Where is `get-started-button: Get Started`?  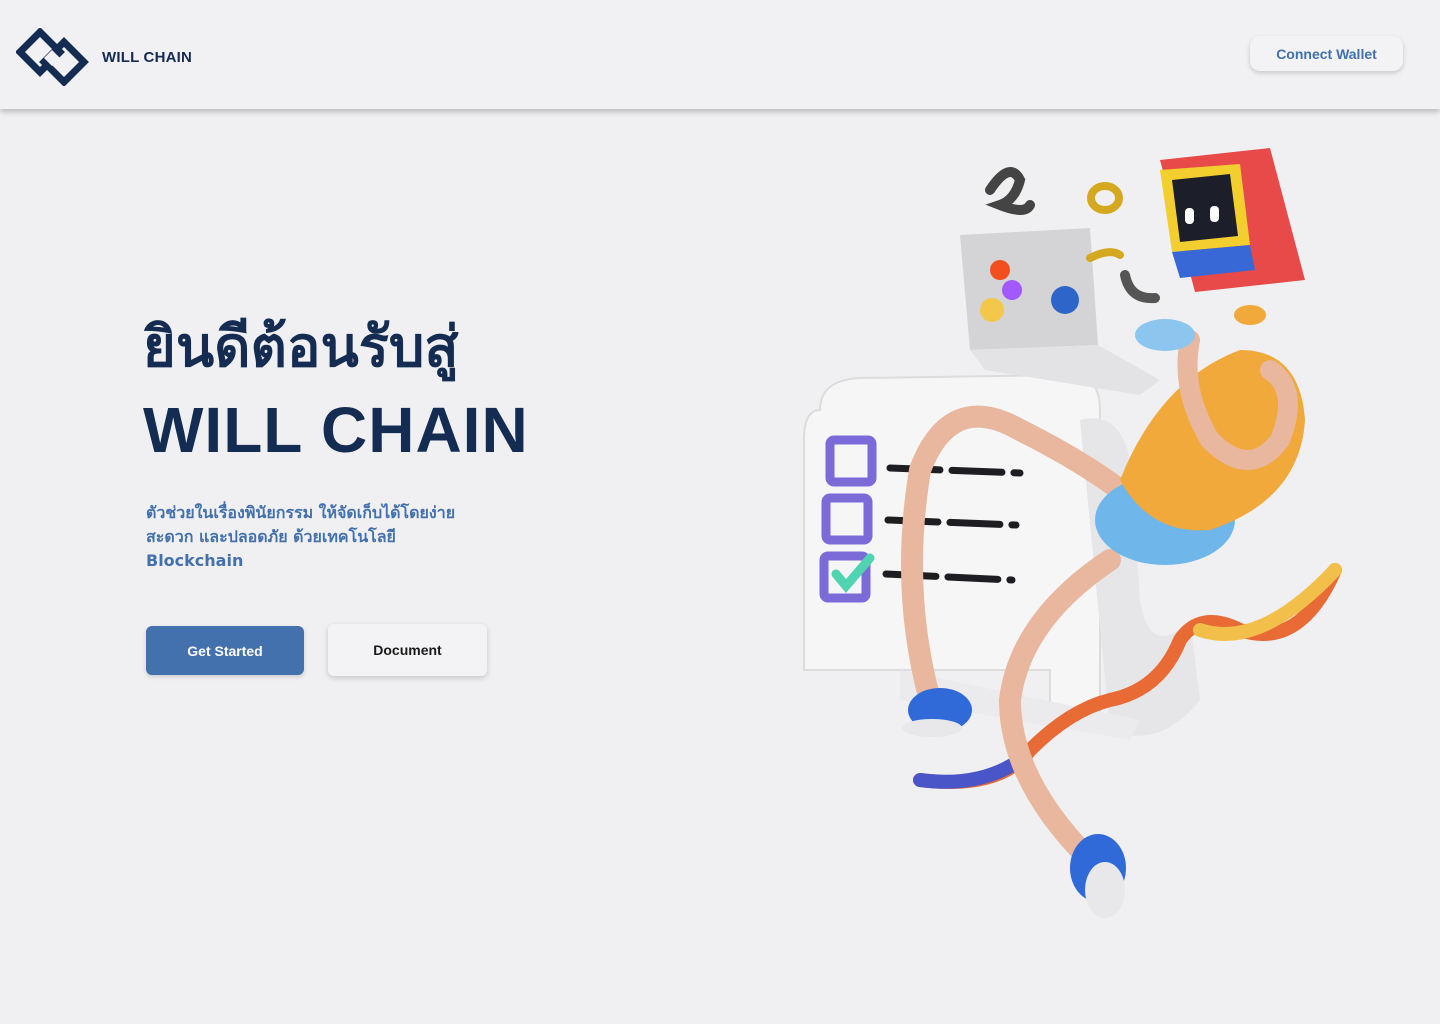 get-started-button: Get Started is located at coordinates (225, 650).